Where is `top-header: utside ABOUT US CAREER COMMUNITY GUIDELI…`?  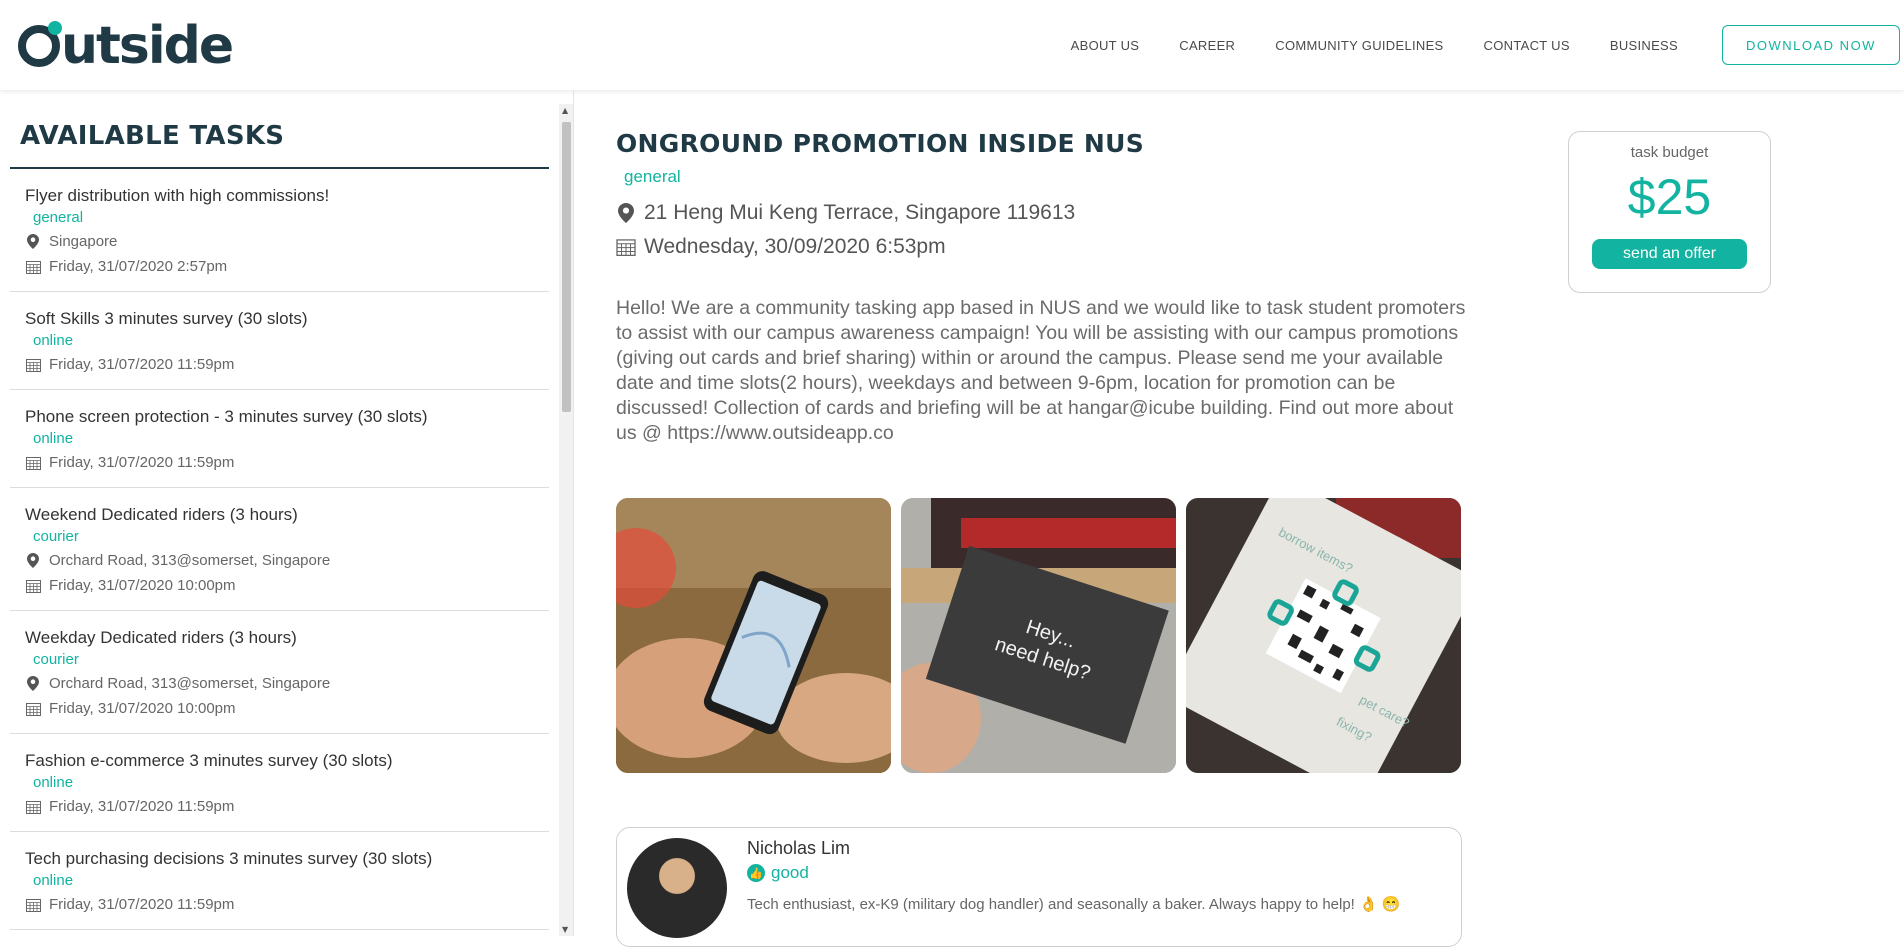
top-header: utside ABOUT US CAREER COMMUNITY GUIDELI… is located at coordinates (952, 45).